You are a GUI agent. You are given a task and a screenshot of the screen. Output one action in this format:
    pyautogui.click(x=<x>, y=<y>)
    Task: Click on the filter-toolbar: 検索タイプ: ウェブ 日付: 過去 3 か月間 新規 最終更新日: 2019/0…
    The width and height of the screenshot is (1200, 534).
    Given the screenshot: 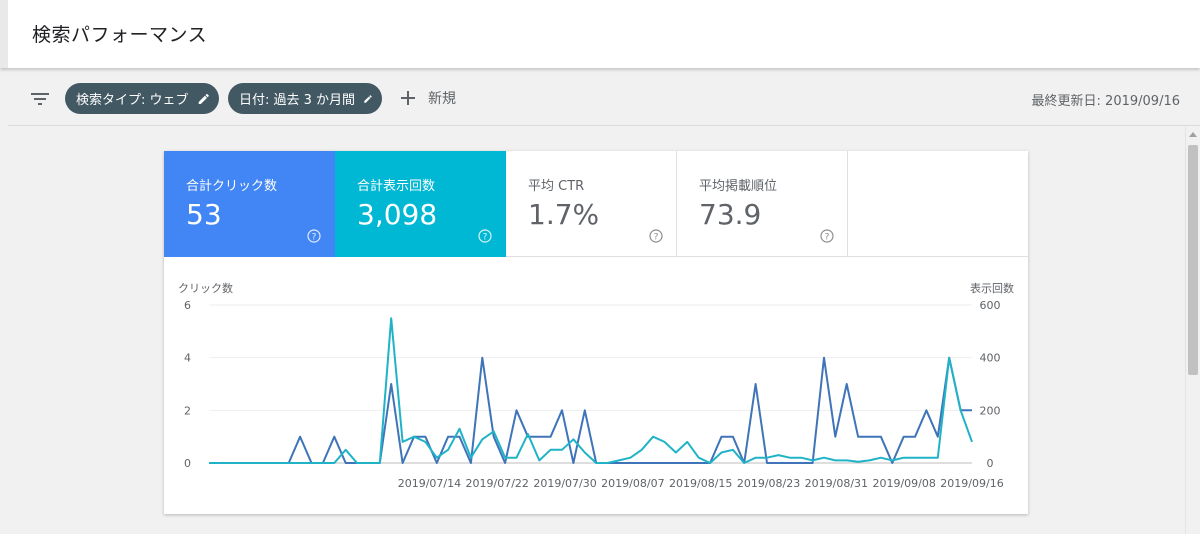 What is the action you would take?
    pyautogui.click(x=604, y=98)
    